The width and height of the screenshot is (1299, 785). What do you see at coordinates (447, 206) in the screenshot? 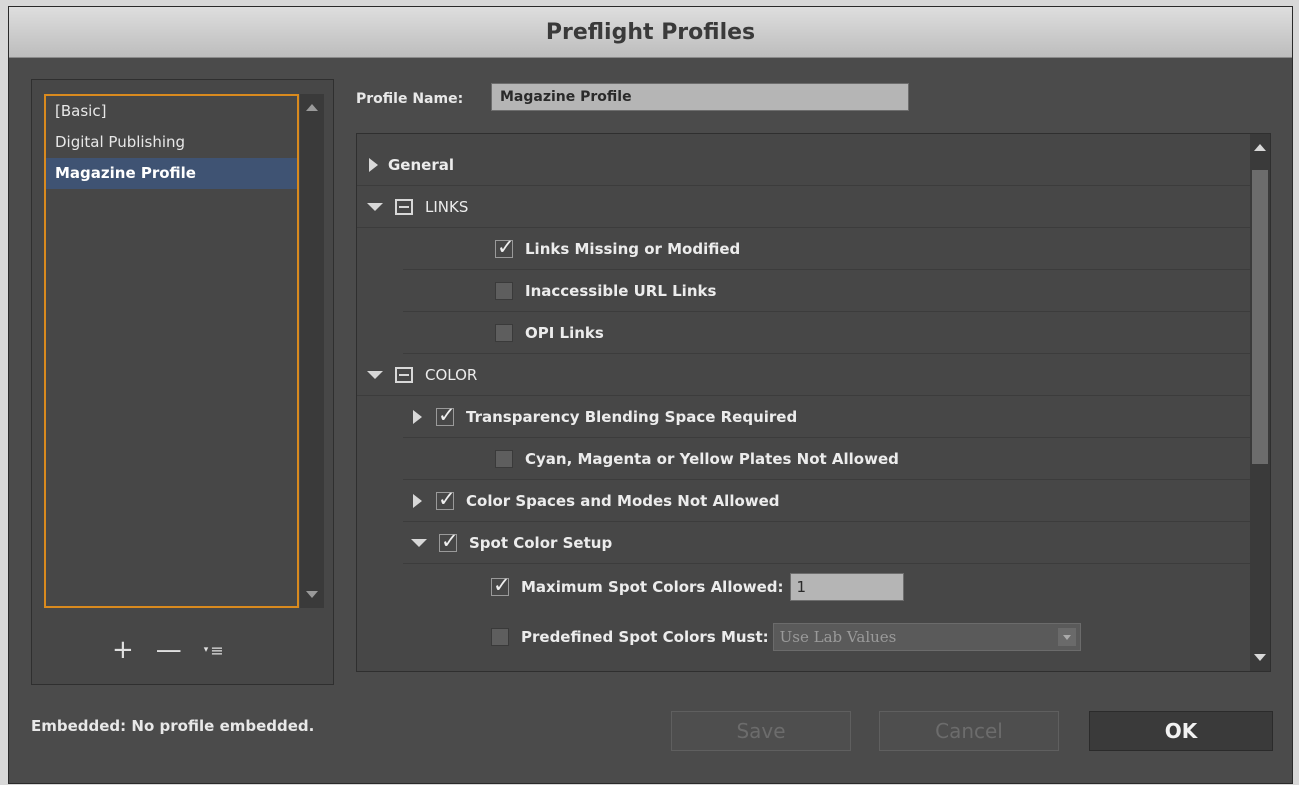
I see `links-label: LINKS` at bounding box center [447, 206].